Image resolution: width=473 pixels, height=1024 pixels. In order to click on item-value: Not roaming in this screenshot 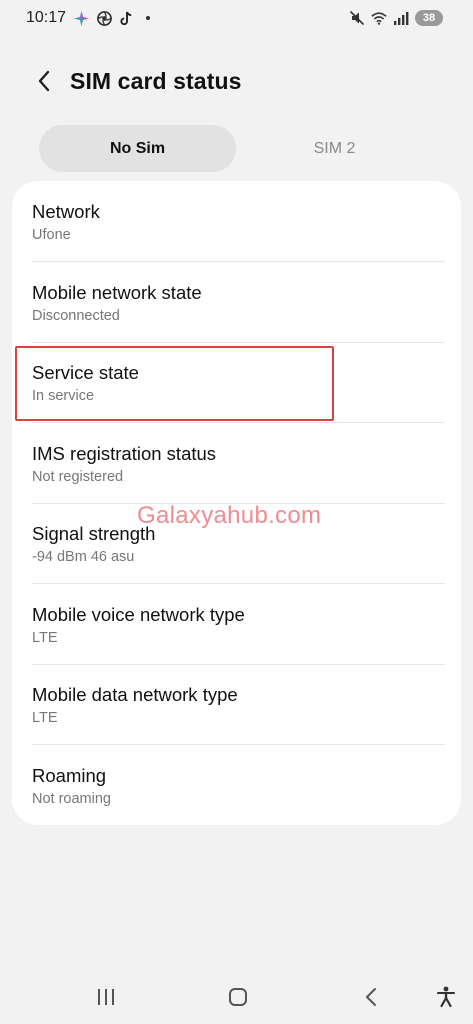, I will do `click(71, 799)`.